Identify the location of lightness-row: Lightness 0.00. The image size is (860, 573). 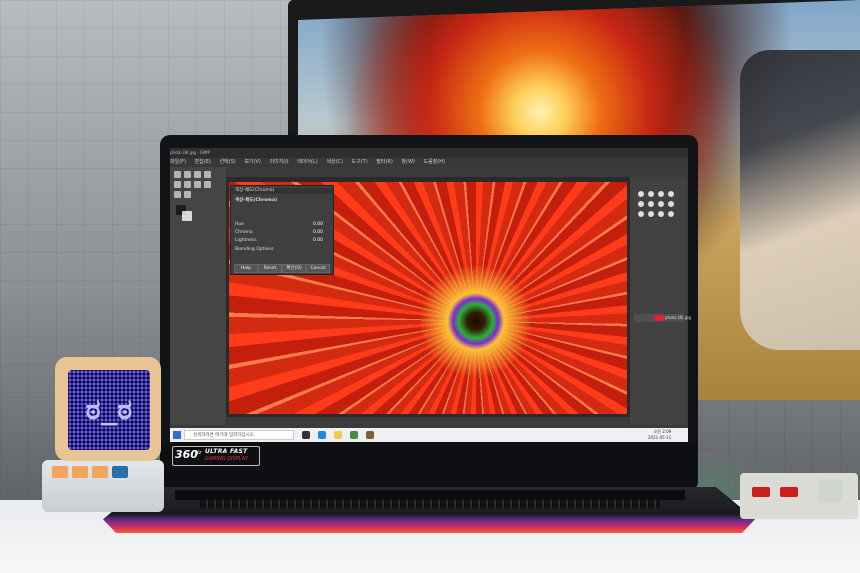
(282, 241).